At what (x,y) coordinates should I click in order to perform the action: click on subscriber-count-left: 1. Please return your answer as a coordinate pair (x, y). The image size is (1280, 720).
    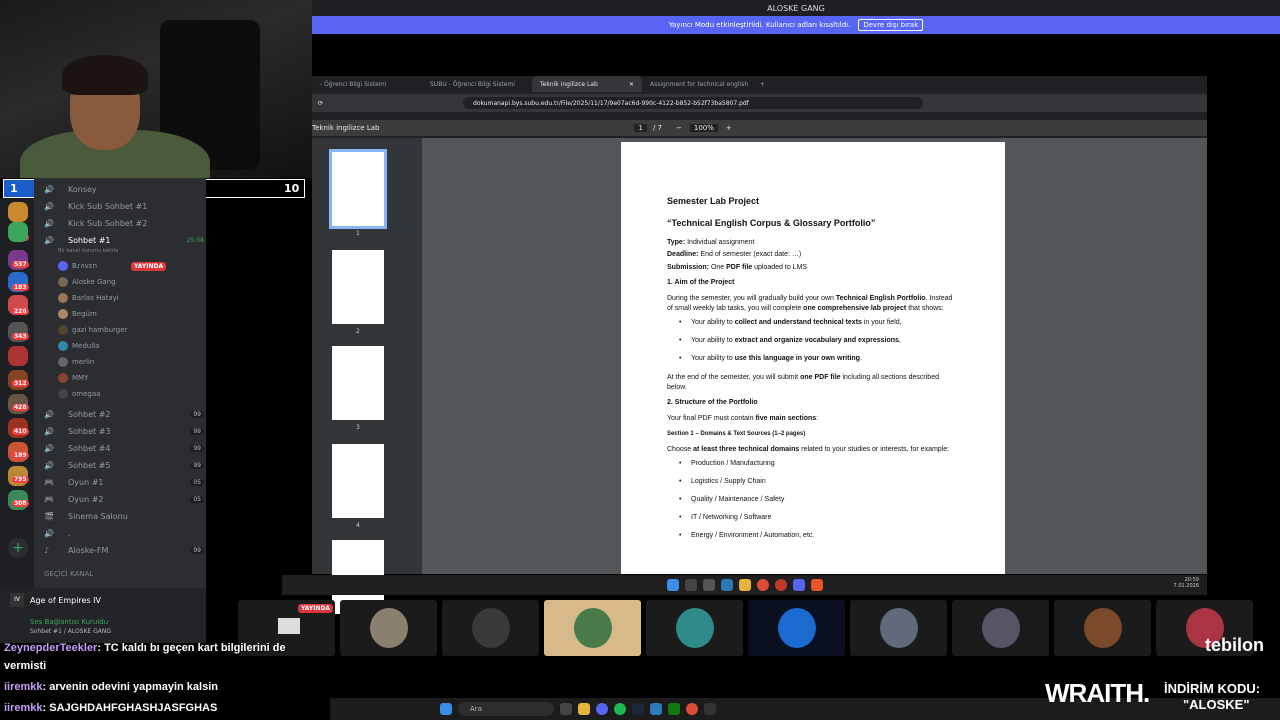
    Looking at the image, I should click on (19, 188).